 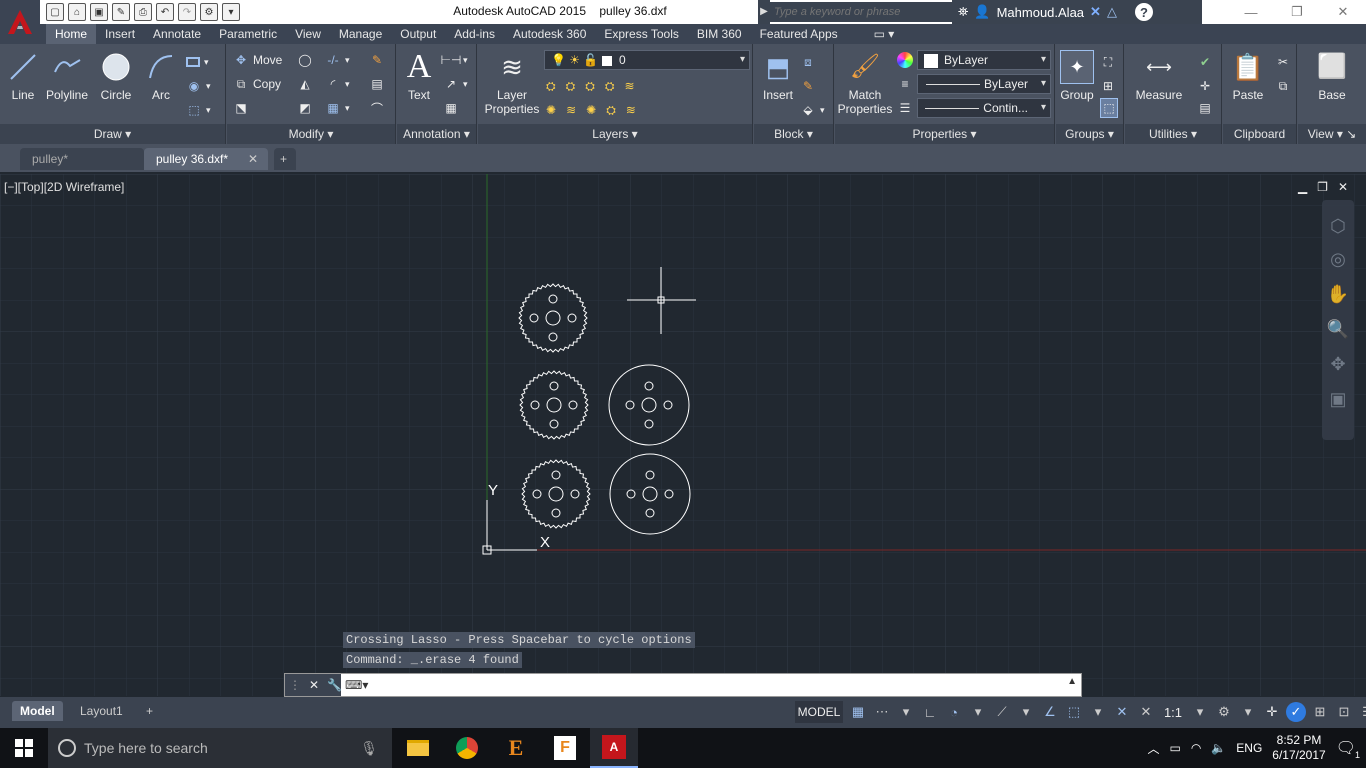 What do you see at coordinates (1026, 712) in the screenshot?
I see `isodraft-dropdown-icon: ▾` at bounding box center [1026, 712].